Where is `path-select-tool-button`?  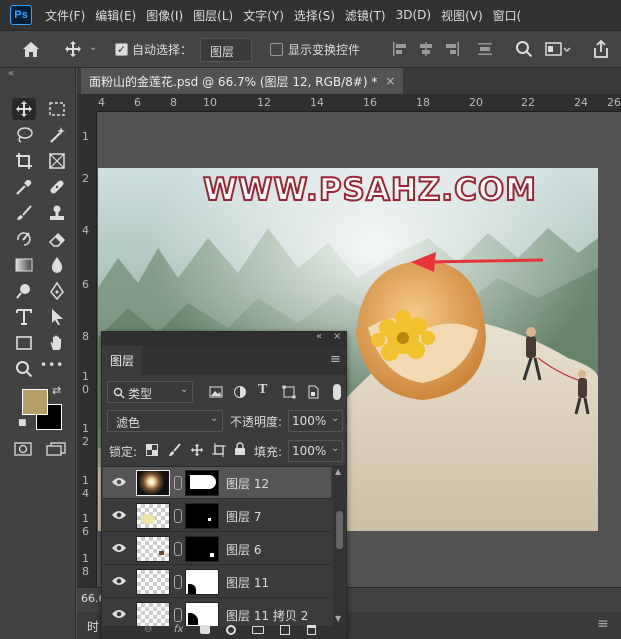
path-select-tool-button is located at coordinates (57, 317).